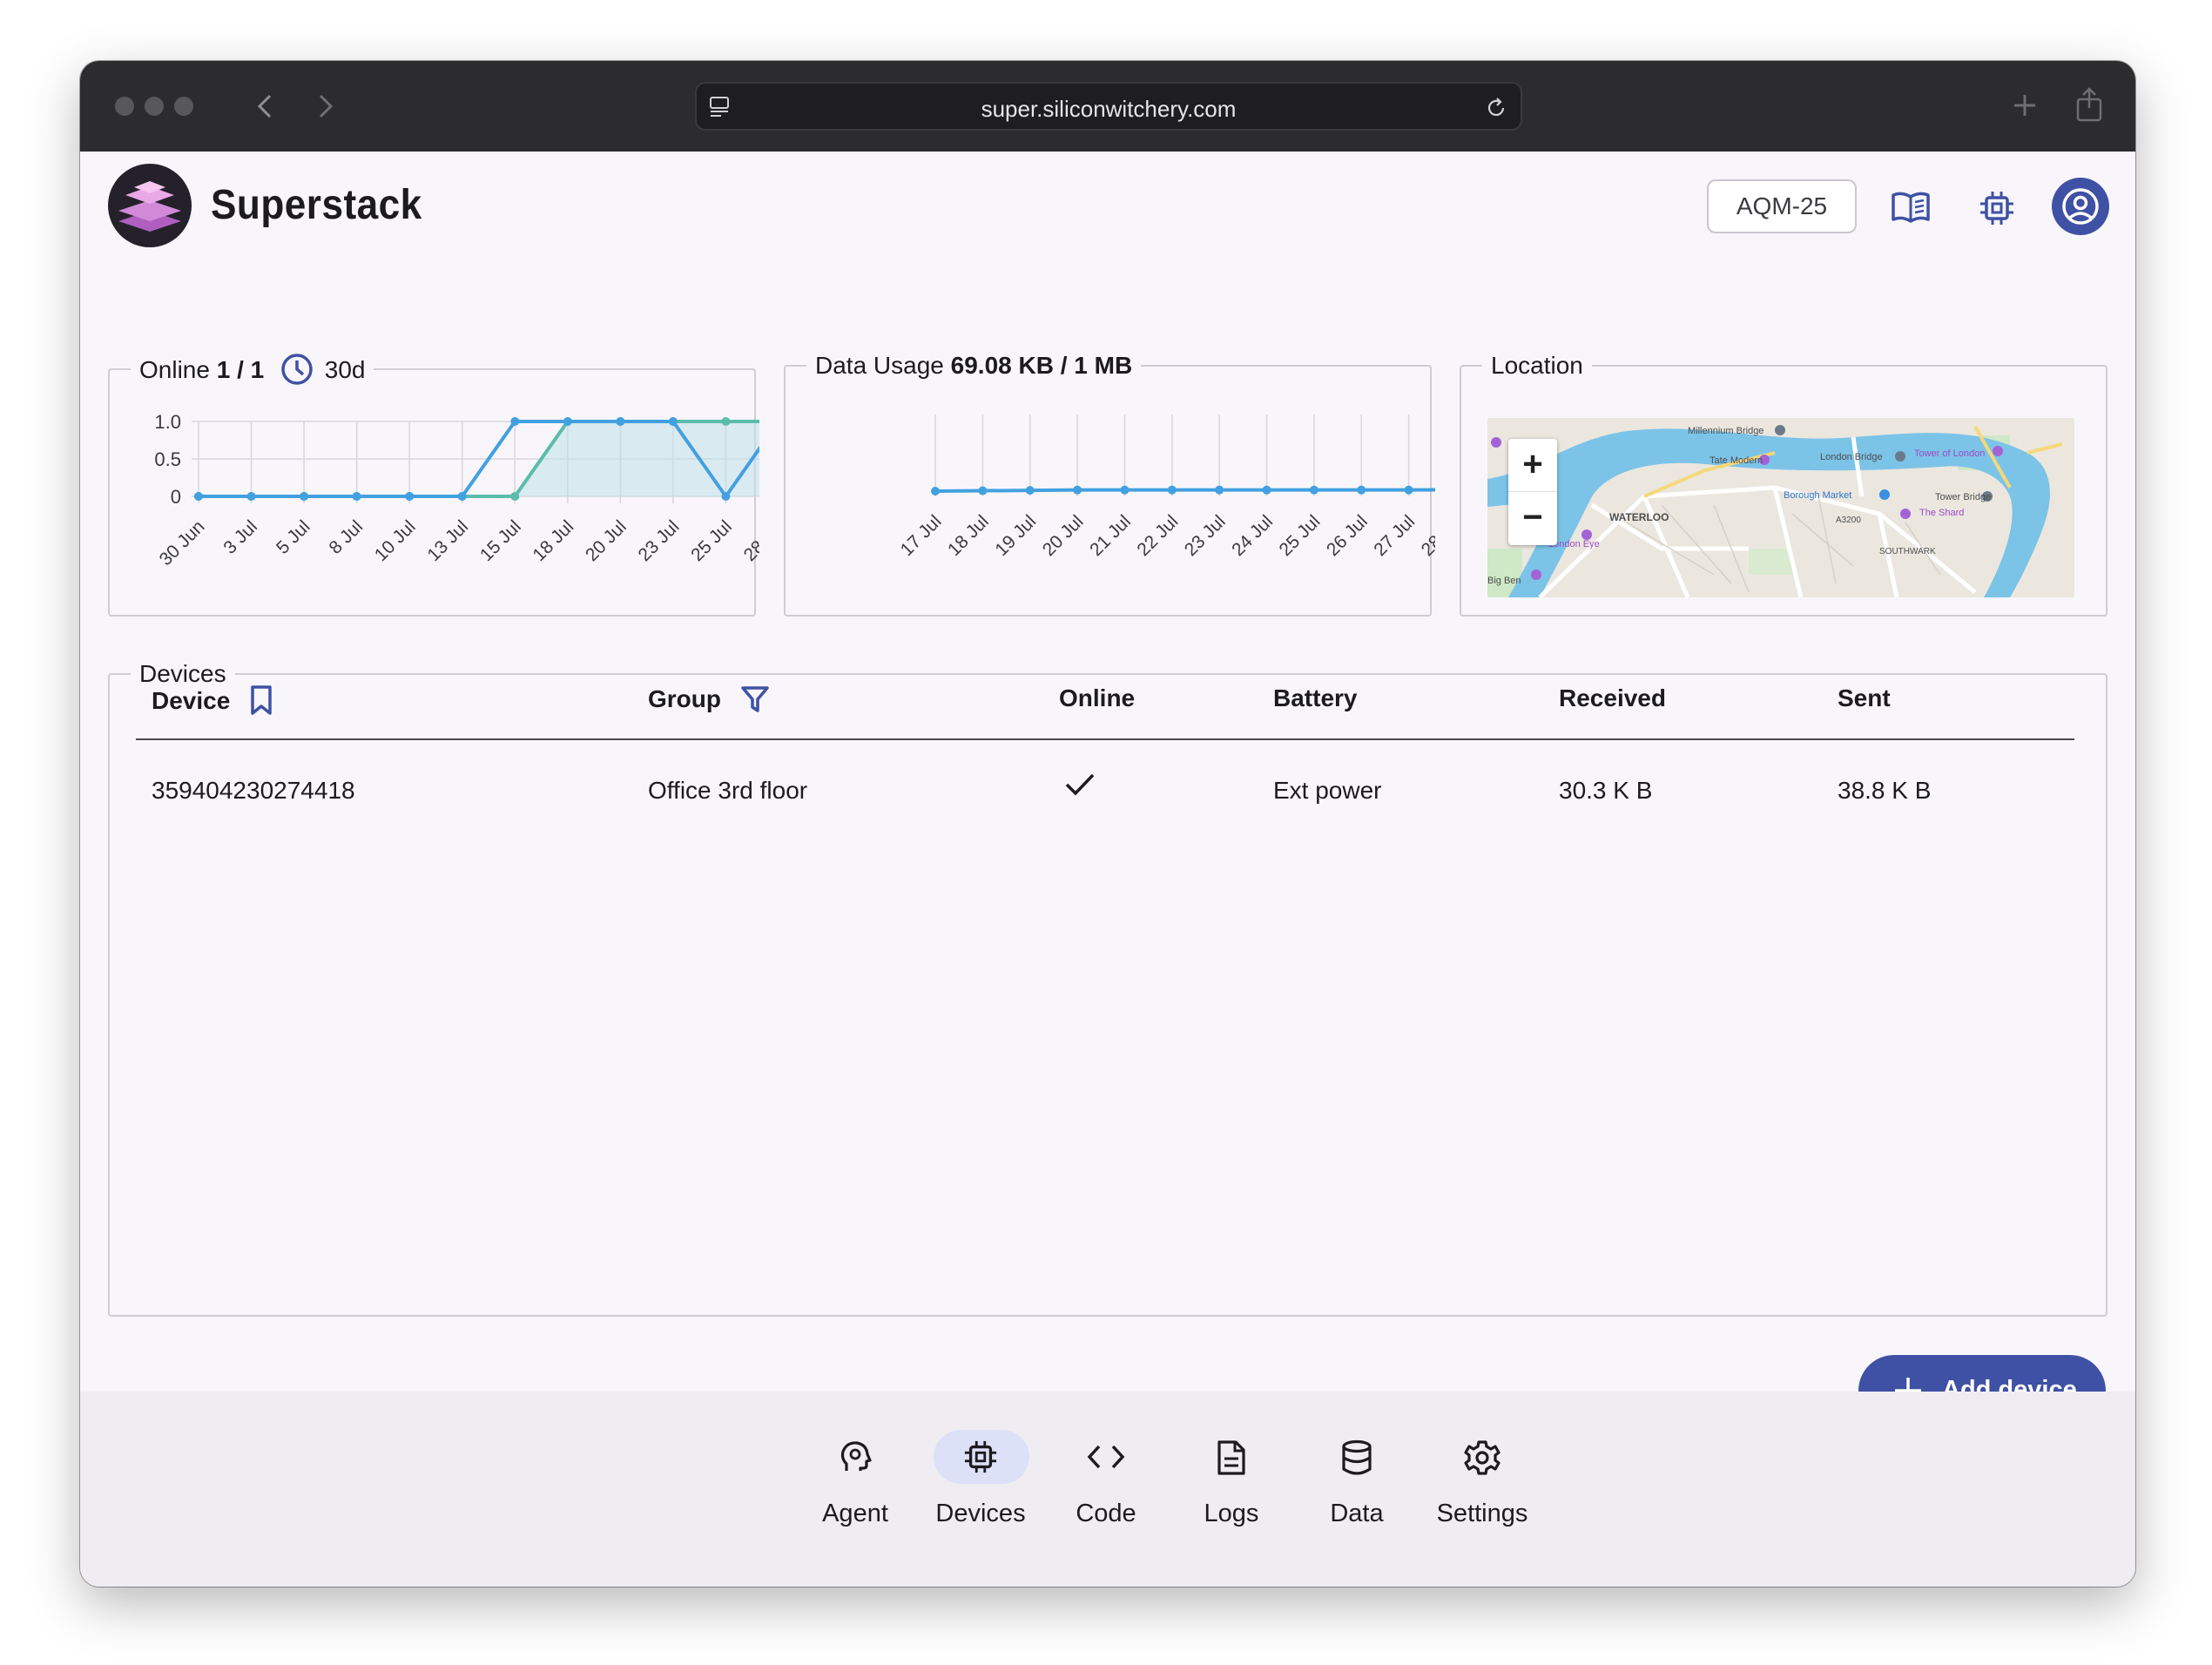 This screenshot has width=2212, height=1665. I want to click on nav-label-agent: Agent, so click(855, 1513).